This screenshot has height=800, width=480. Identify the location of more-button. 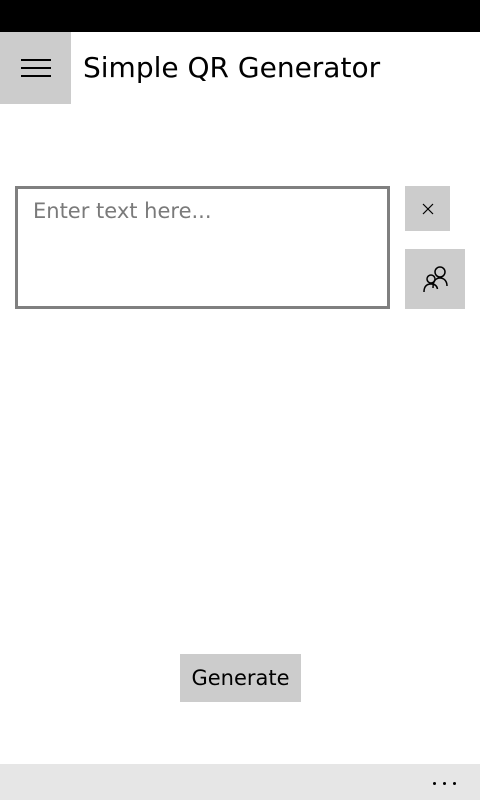
(444, 782).